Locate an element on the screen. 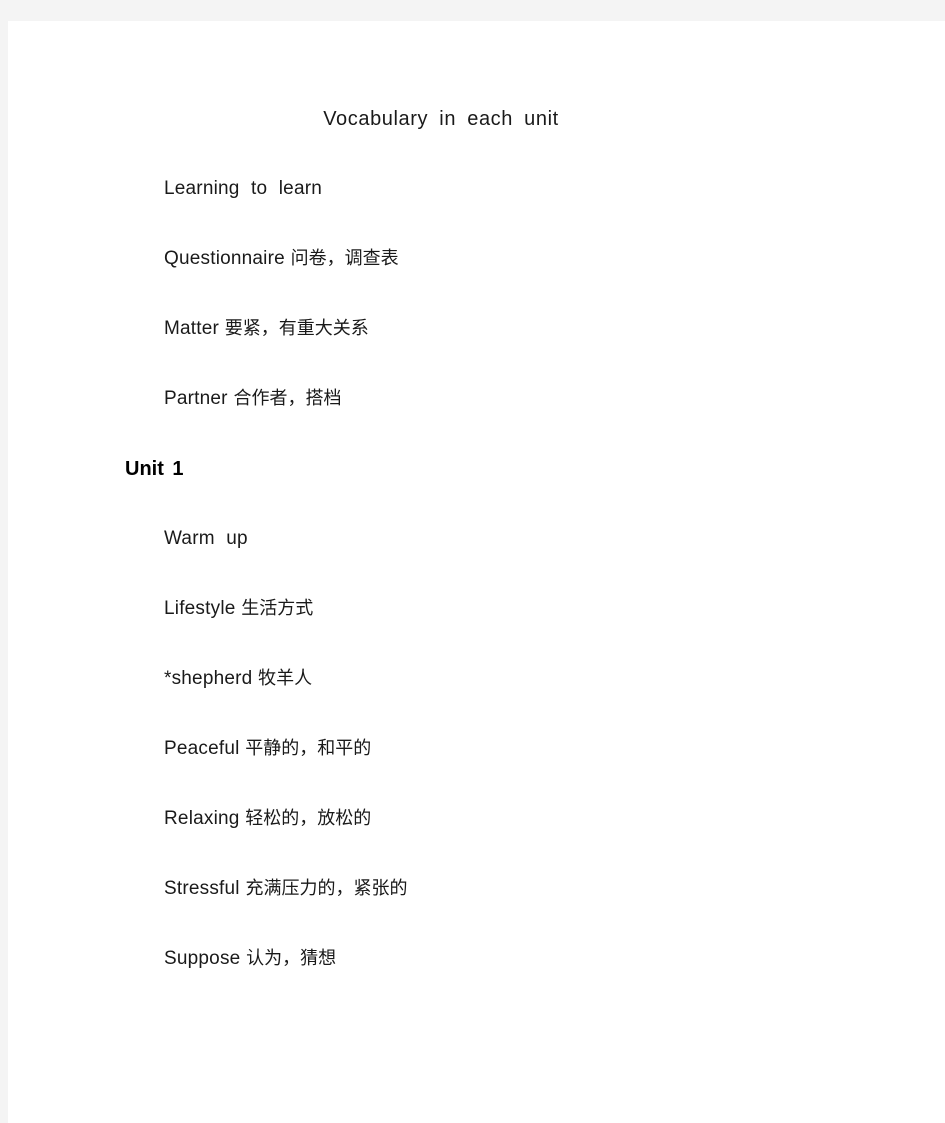 The height and width of the screenshot is (1123, 945). vocabulary-entry: Lifestyle 生活方式 is located at coordinates (534, 631).